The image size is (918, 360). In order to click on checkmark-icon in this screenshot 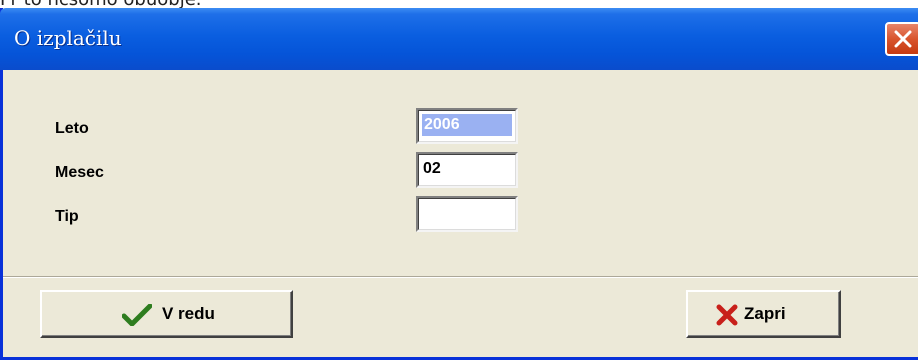, I will do `click(137, 315)`.